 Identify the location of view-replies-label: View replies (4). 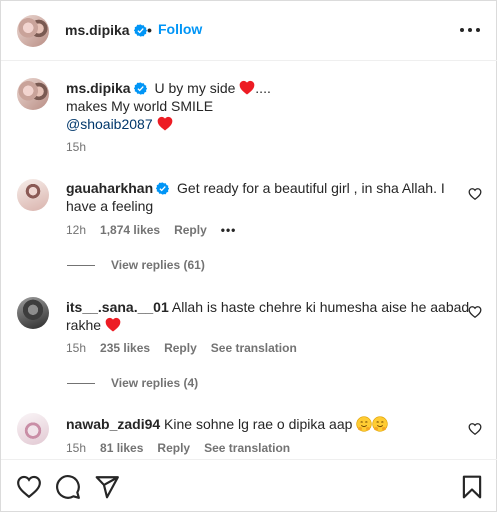
(155, 383).